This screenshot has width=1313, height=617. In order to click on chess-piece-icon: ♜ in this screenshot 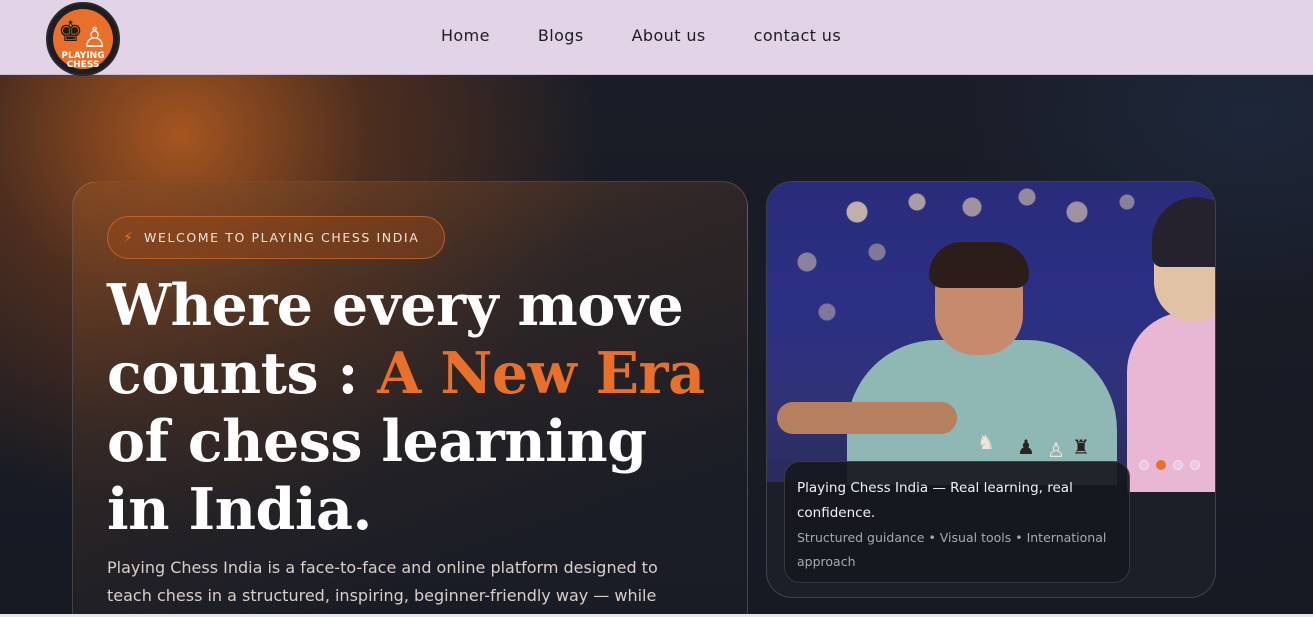, I will do `click(1081, 447)`.